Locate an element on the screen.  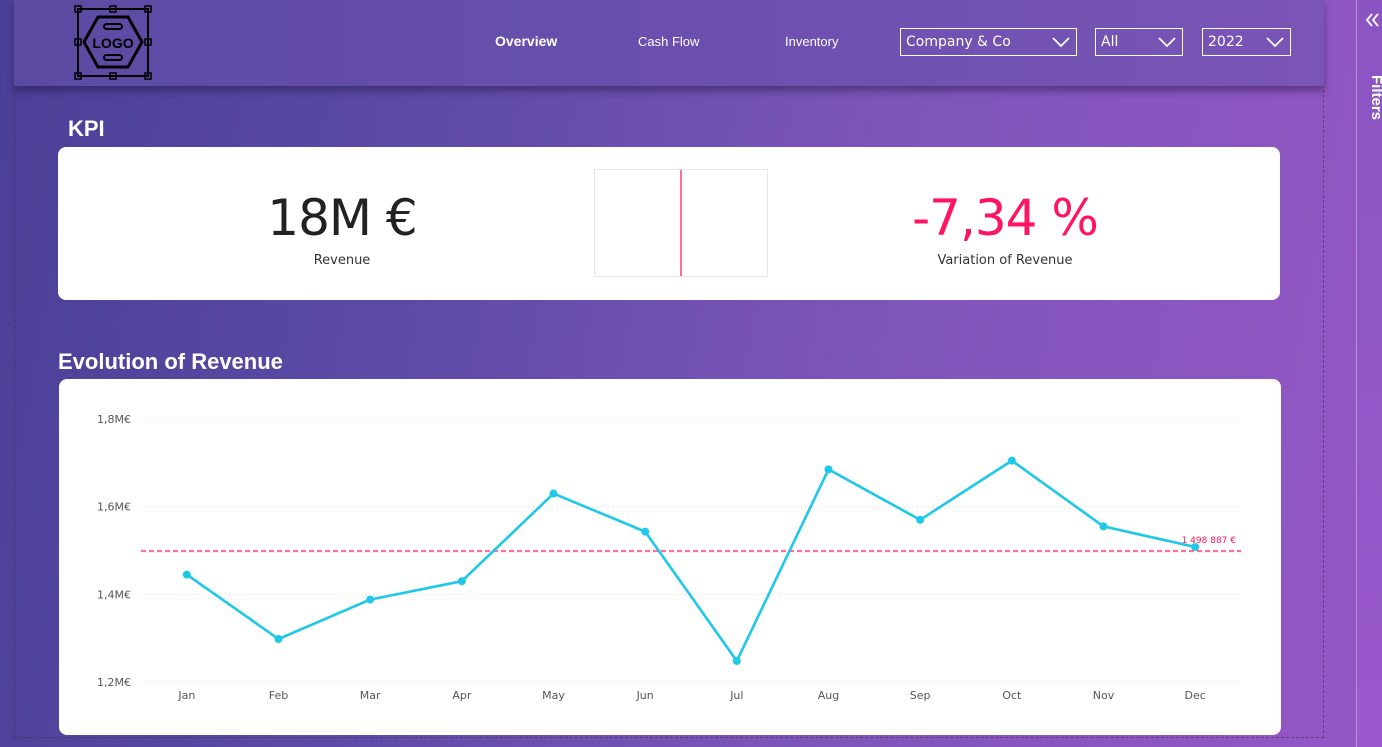
filters-pane-label: Filters is located at coordinates (1375, 97).